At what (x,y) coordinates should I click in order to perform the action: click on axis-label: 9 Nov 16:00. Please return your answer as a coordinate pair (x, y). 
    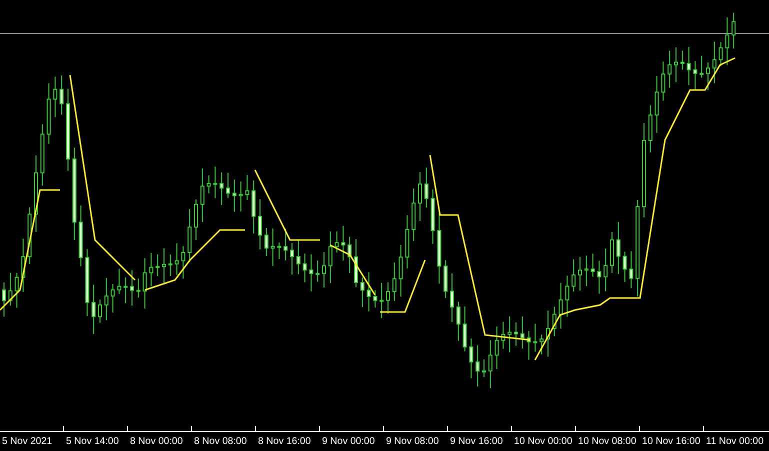
    Looking at the image, I should click on (476, 442).